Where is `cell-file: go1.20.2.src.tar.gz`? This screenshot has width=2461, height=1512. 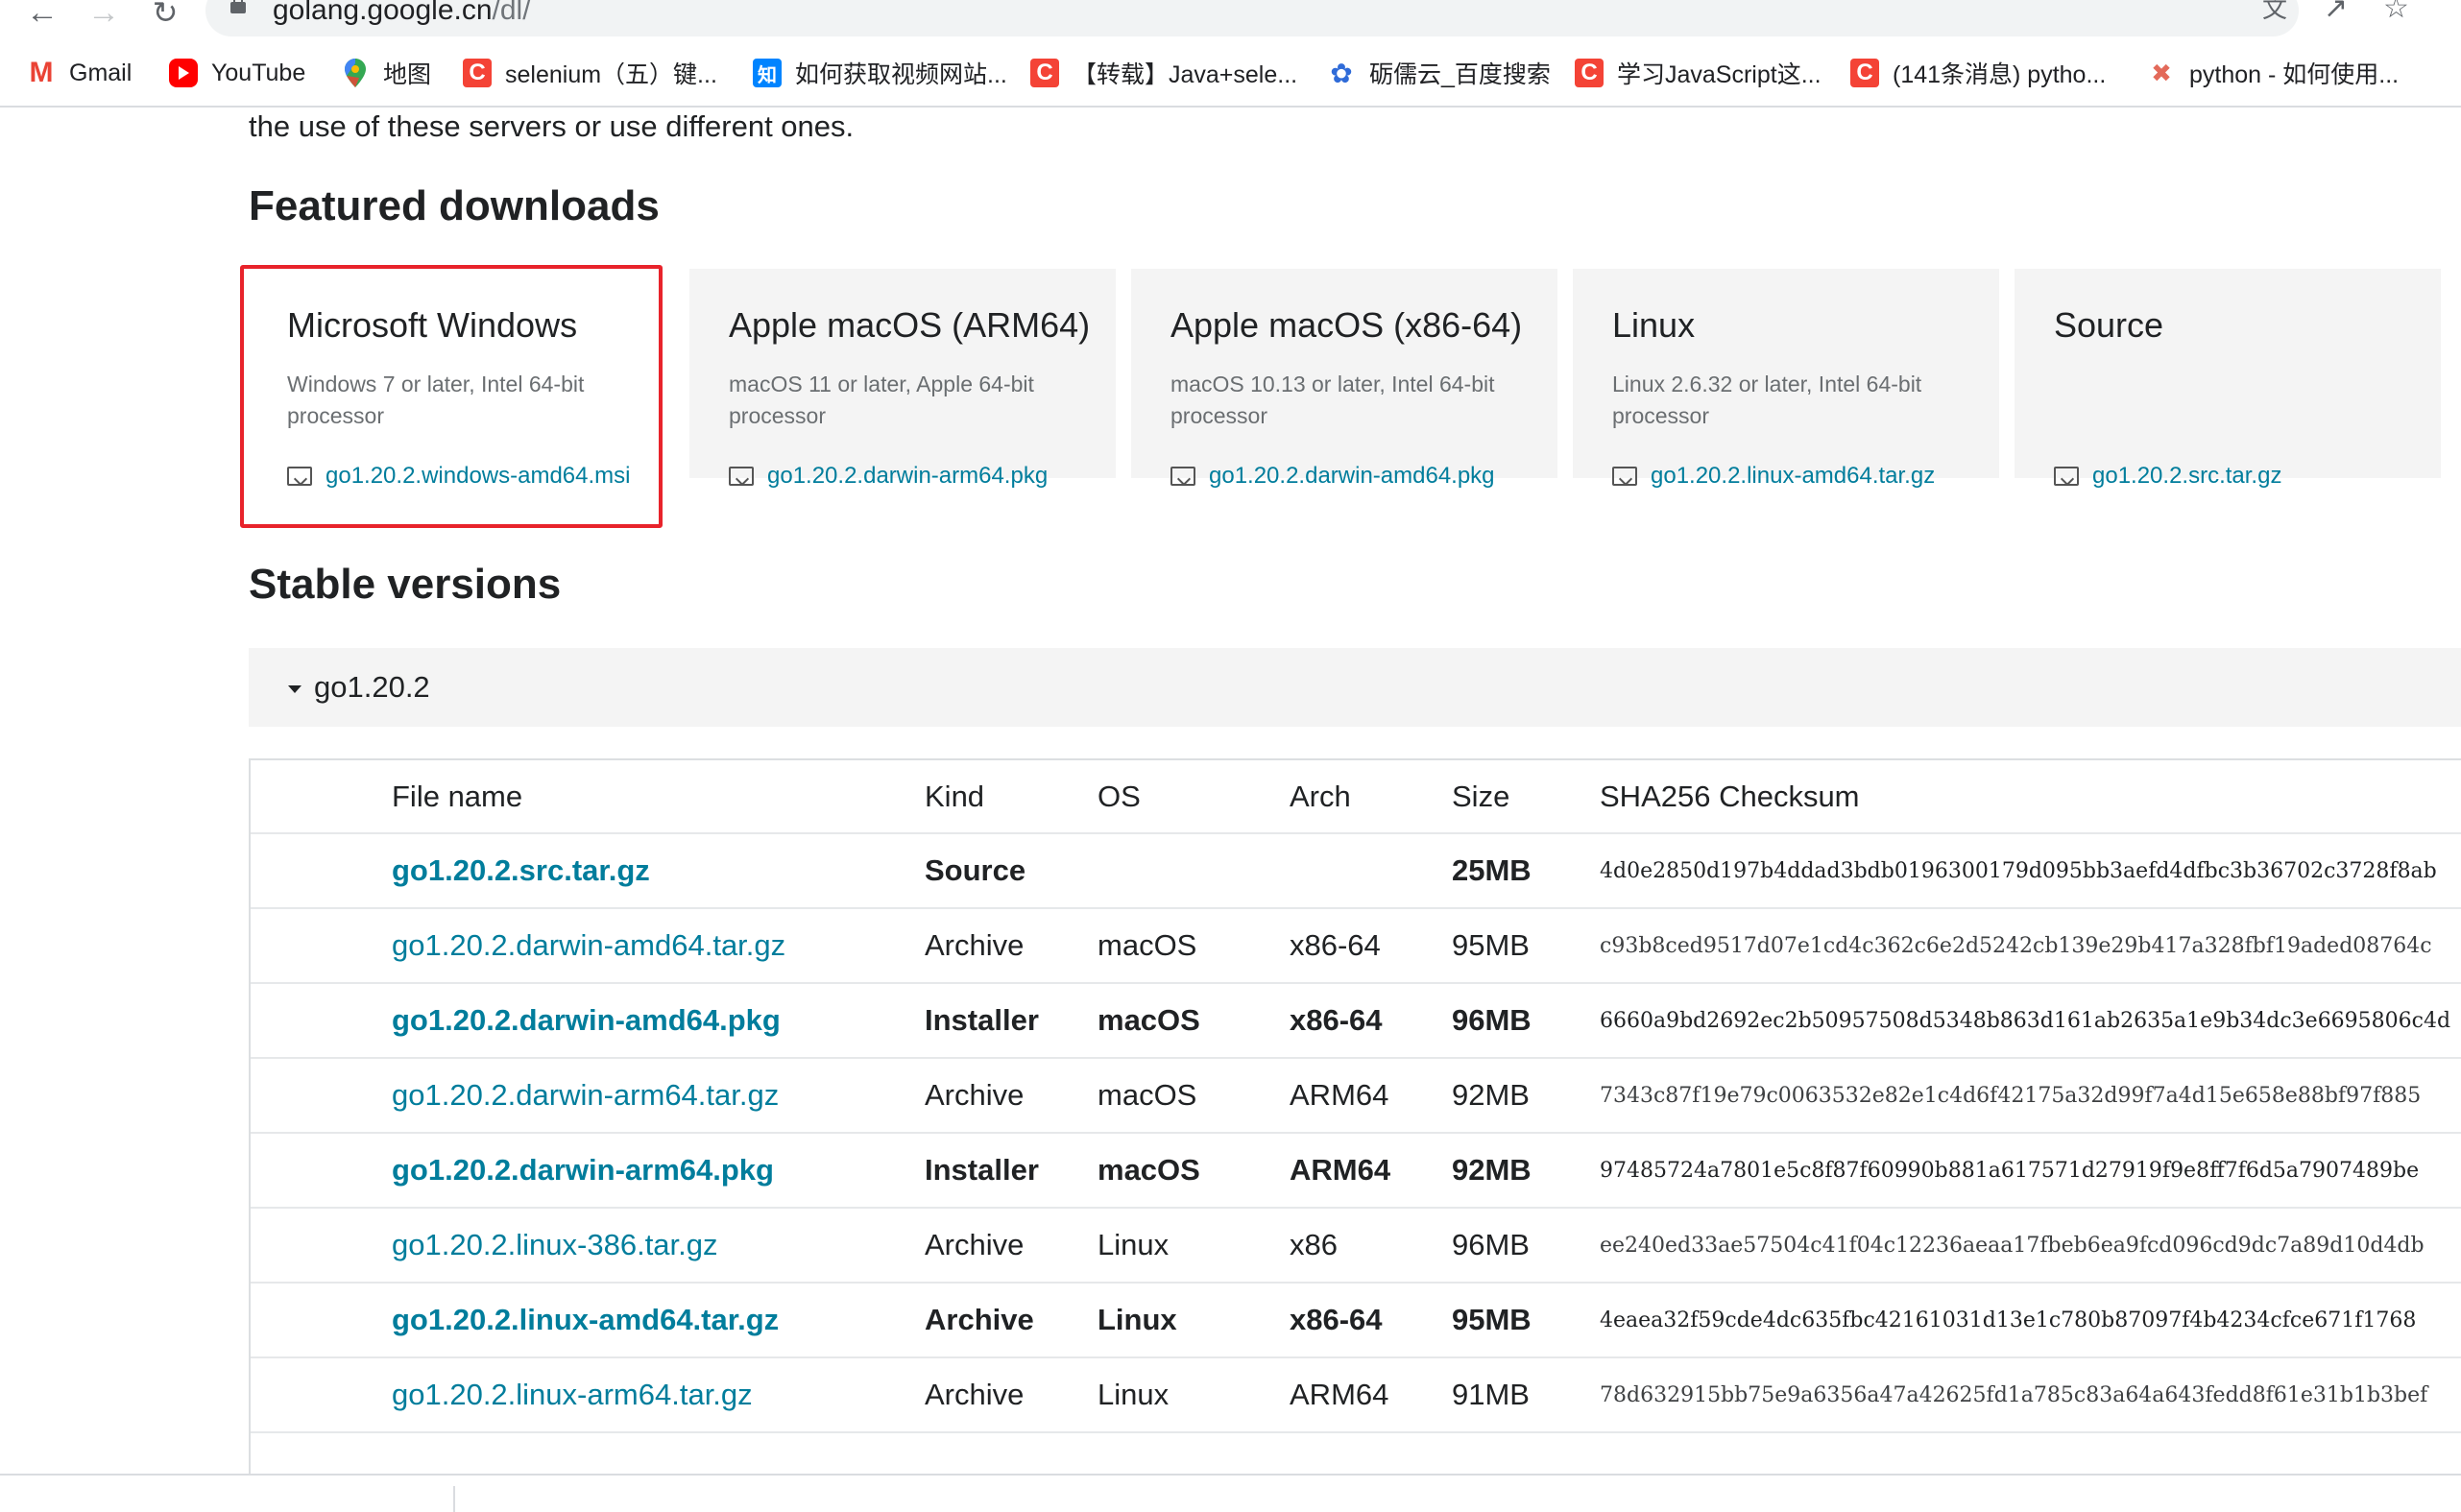
cell-file: go1.20.2.src.tar.gz is located at coordinates (588, 871).